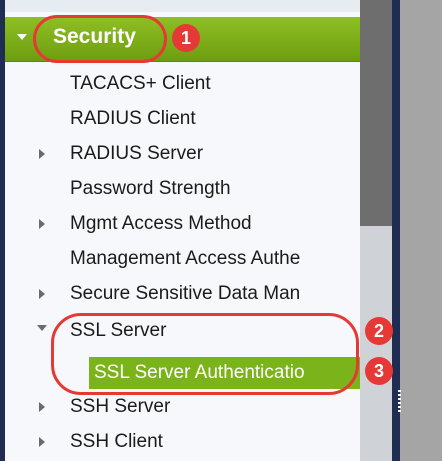 The width and height of the screenshot is (442, 461). Describe the element at coordinates (399, 401) in the screenshot. I see `splitter-grip` at that location.